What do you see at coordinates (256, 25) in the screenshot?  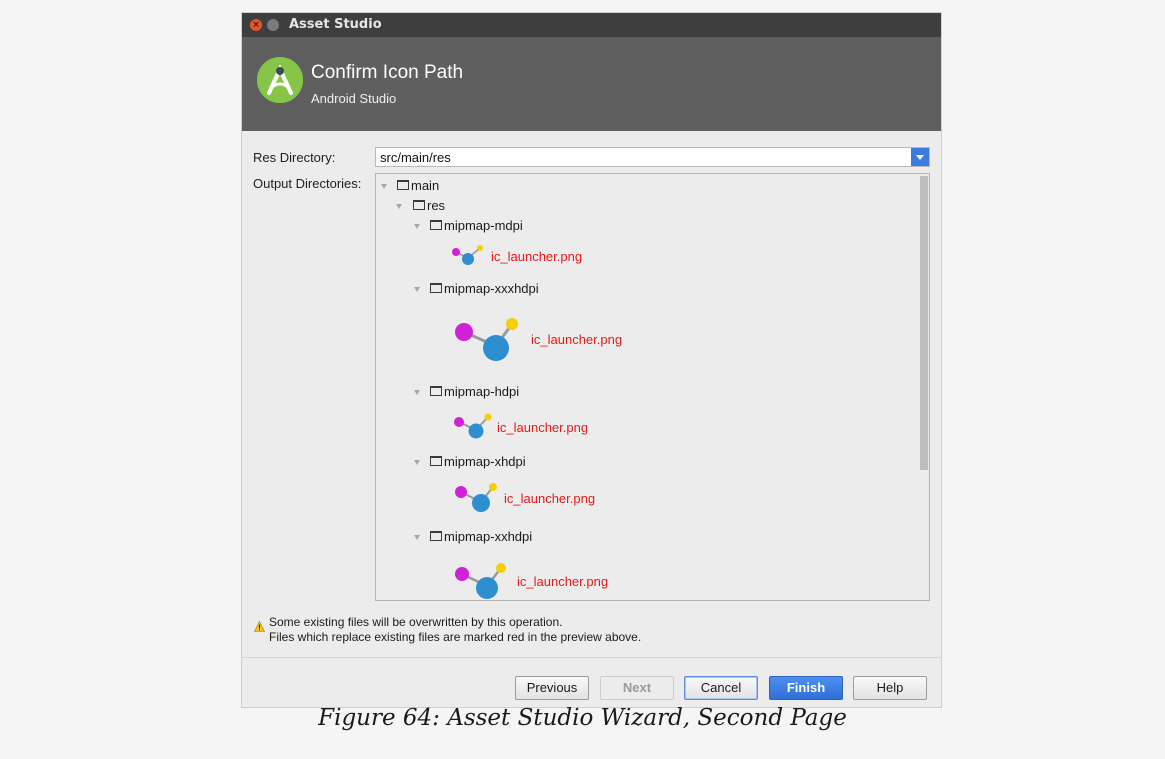 I see `close-window-icon: ×` at bounding box center [256, 25].